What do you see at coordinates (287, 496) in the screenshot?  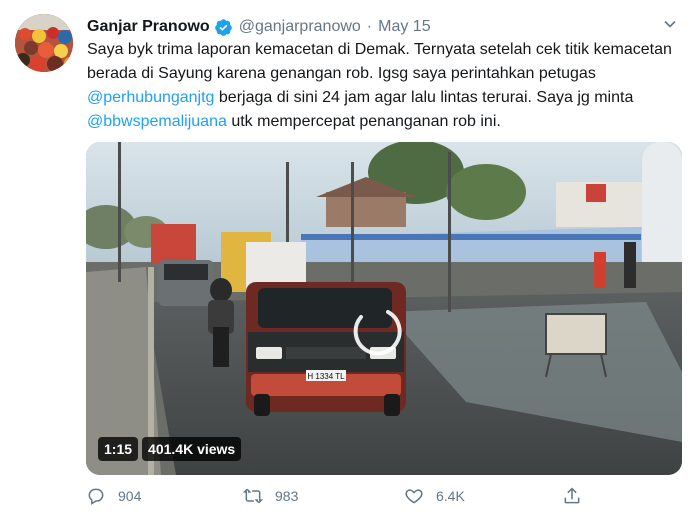 I see `retweet-count: 983` at bounding box center [287, 496].